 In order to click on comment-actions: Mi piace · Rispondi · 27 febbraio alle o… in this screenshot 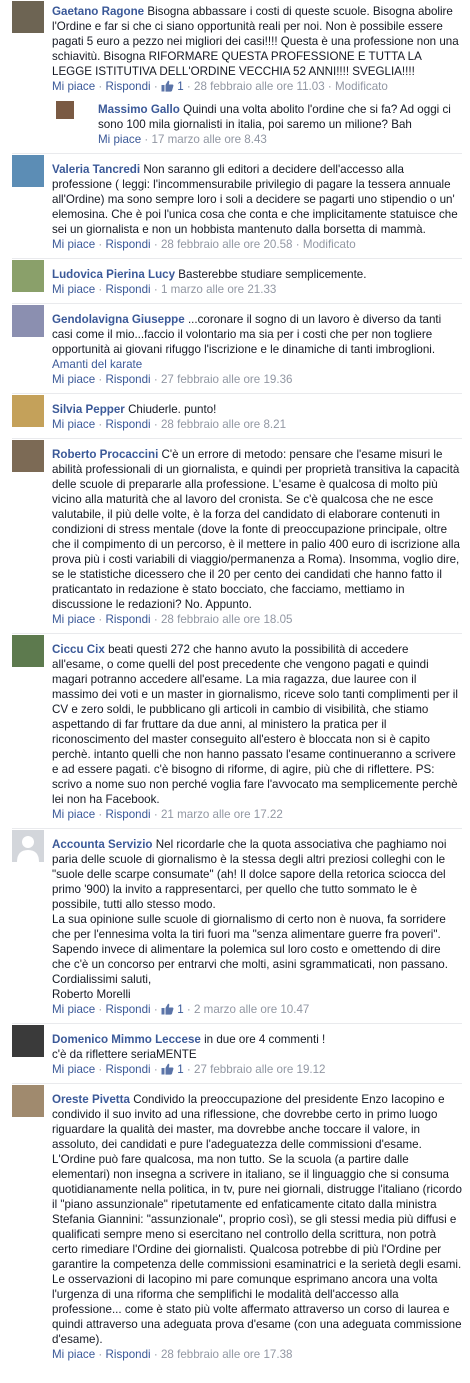, I will do `click(257, 379)`.